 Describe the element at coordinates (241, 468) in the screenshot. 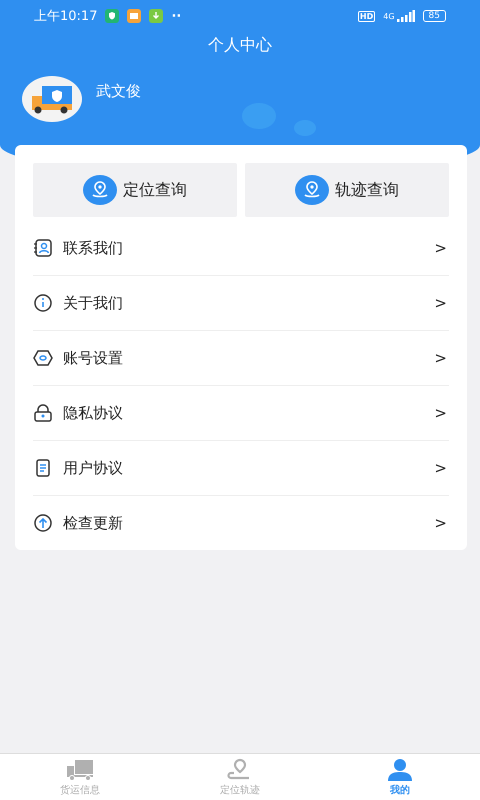

I see `menu-item: 用户协议 >` at that location.